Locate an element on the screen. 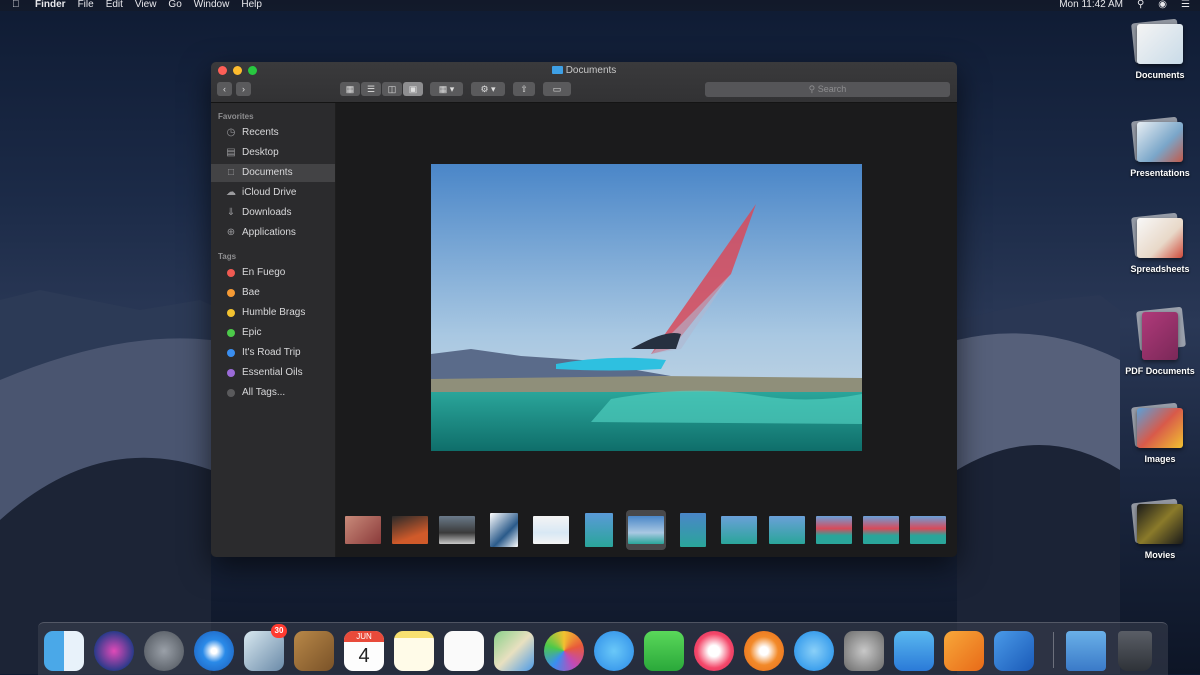  folder-icon is located at coordinates (557, 70).